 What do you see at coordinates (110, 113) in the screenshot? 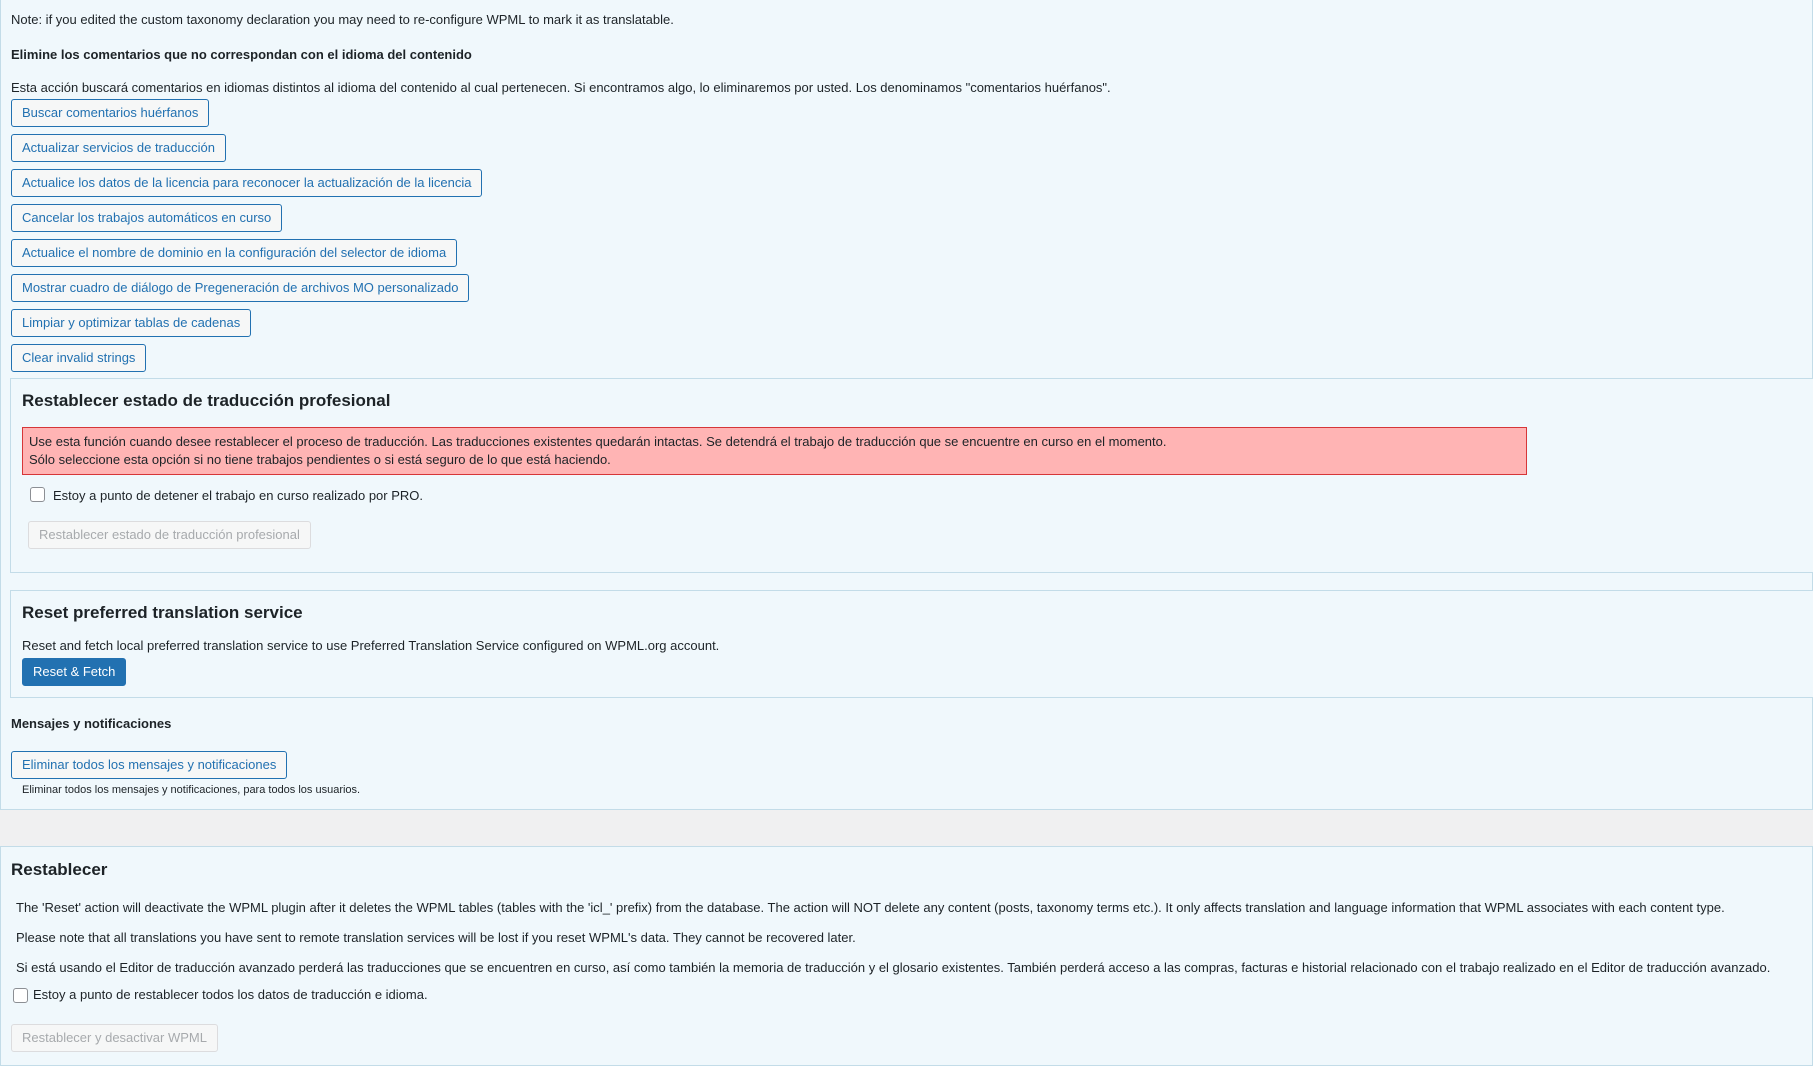
I see `find-orphans-button: Buscar comentarios huérfanos` at bounding box center [110, 113].